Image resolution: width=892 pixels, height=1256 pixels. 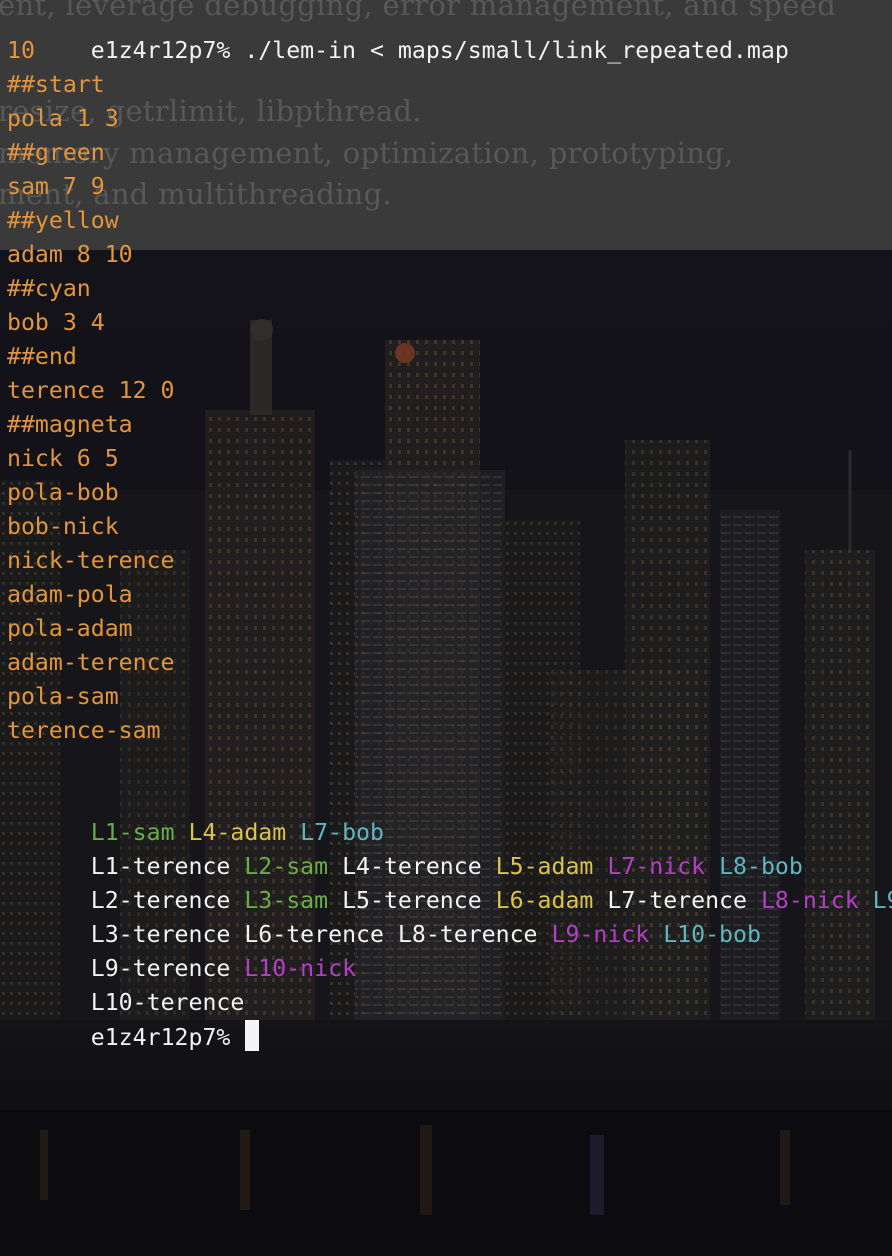 I want to click on ant-move: L6-terence, so click(x=314, y=934).